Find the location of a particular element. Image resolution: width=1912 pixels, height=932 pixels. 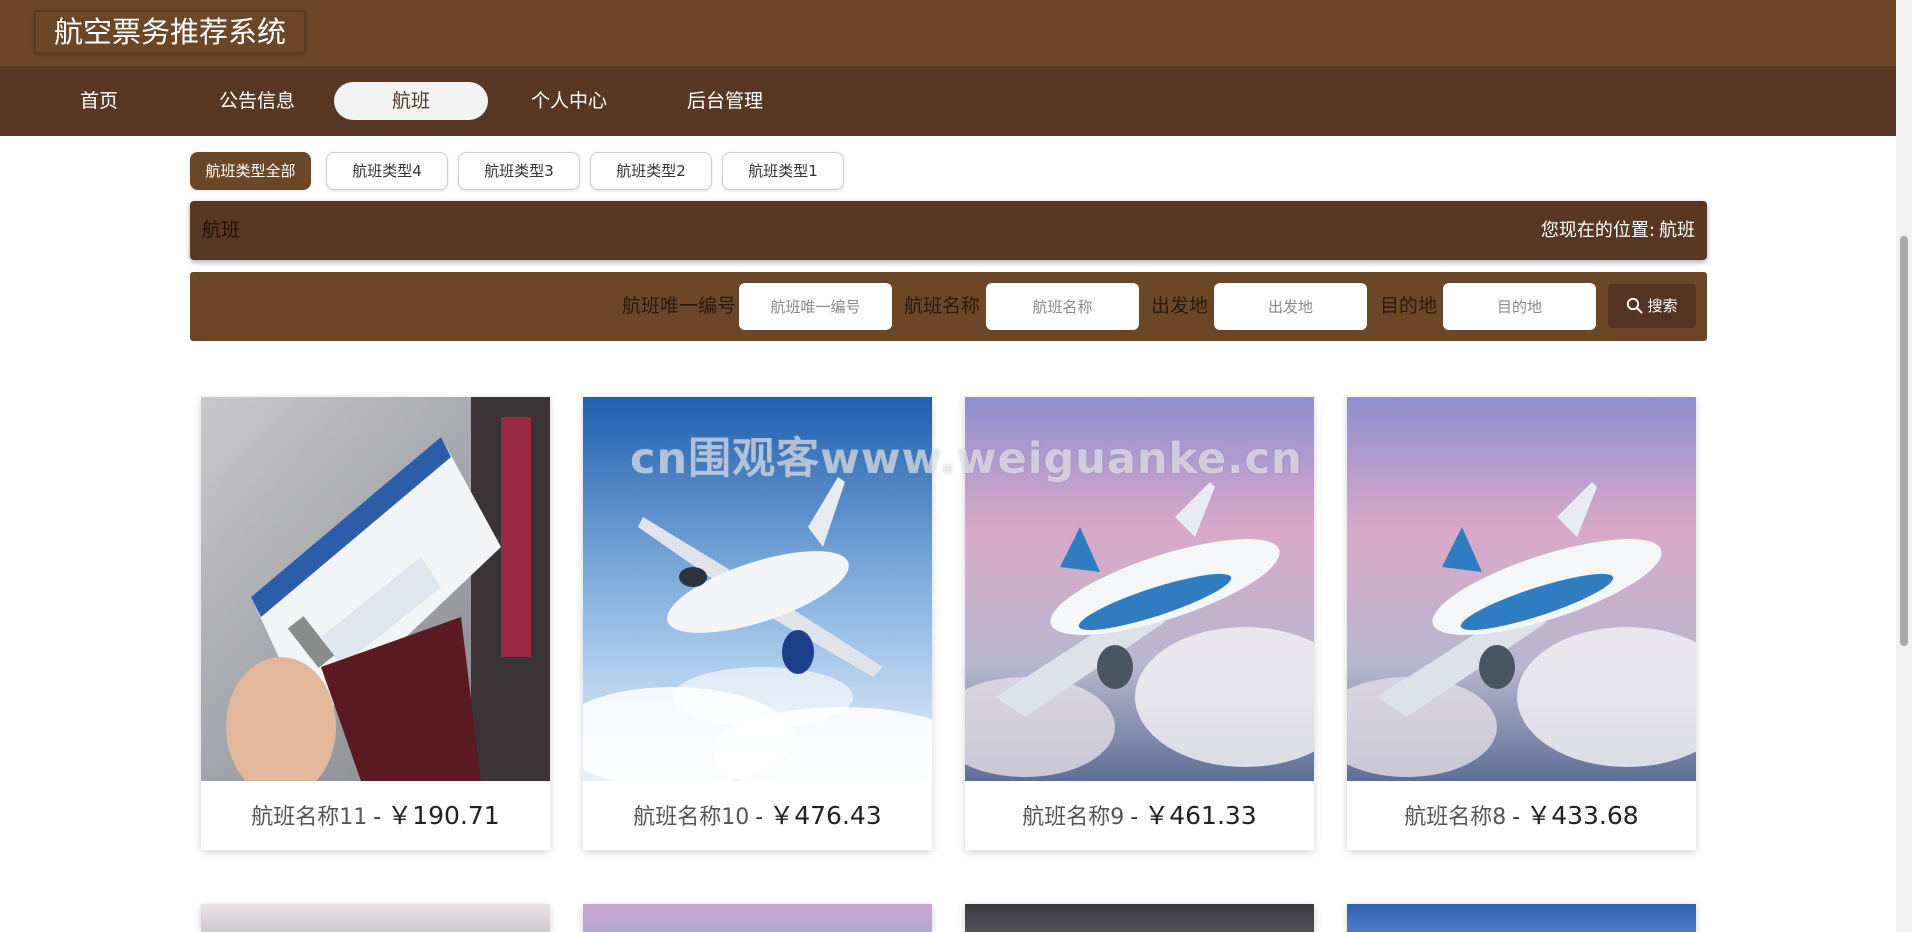

destination-label: 目的地 is located at coordinates (1409, 306).